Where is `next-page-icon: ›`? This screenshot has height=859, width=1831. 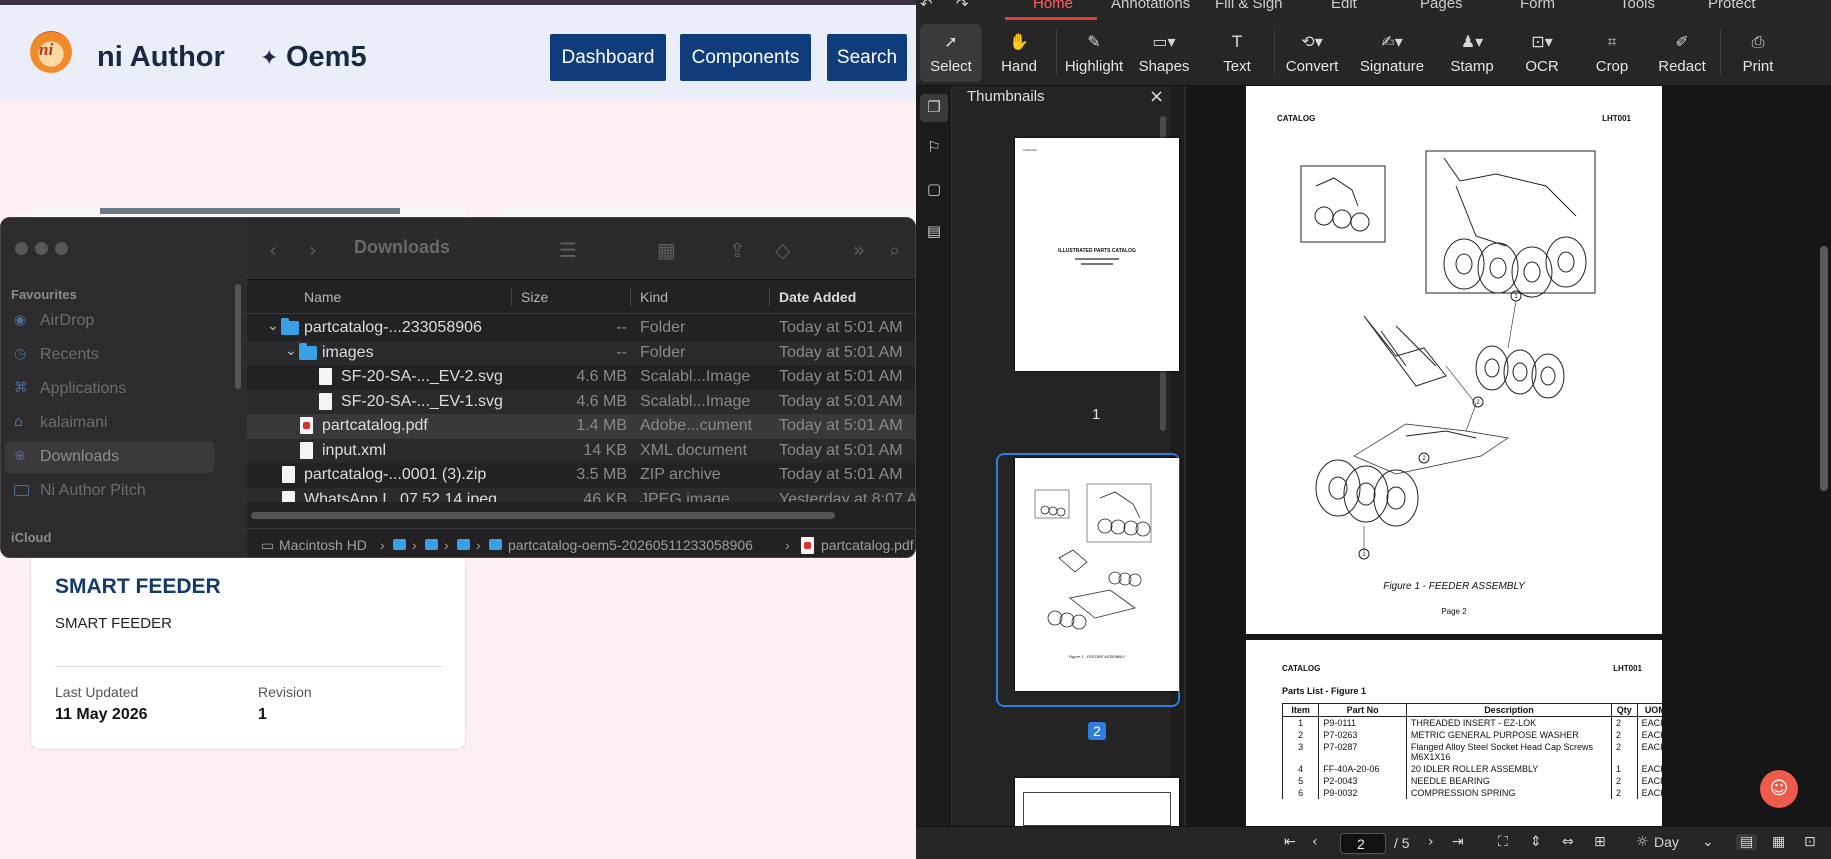 next-page-icon: › is located at coordinates (1431, 842).